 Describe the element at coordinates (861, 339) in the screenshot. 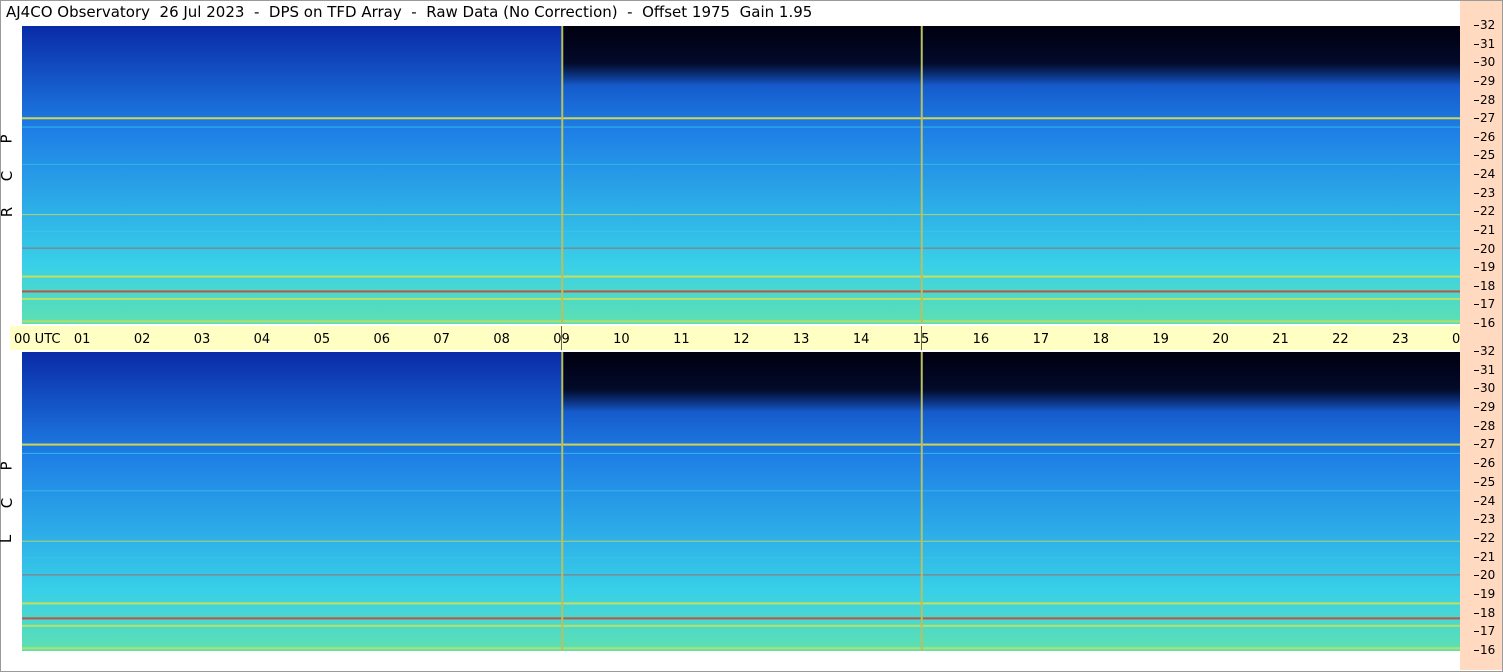

I see `x-tick-label: 14` at that location.